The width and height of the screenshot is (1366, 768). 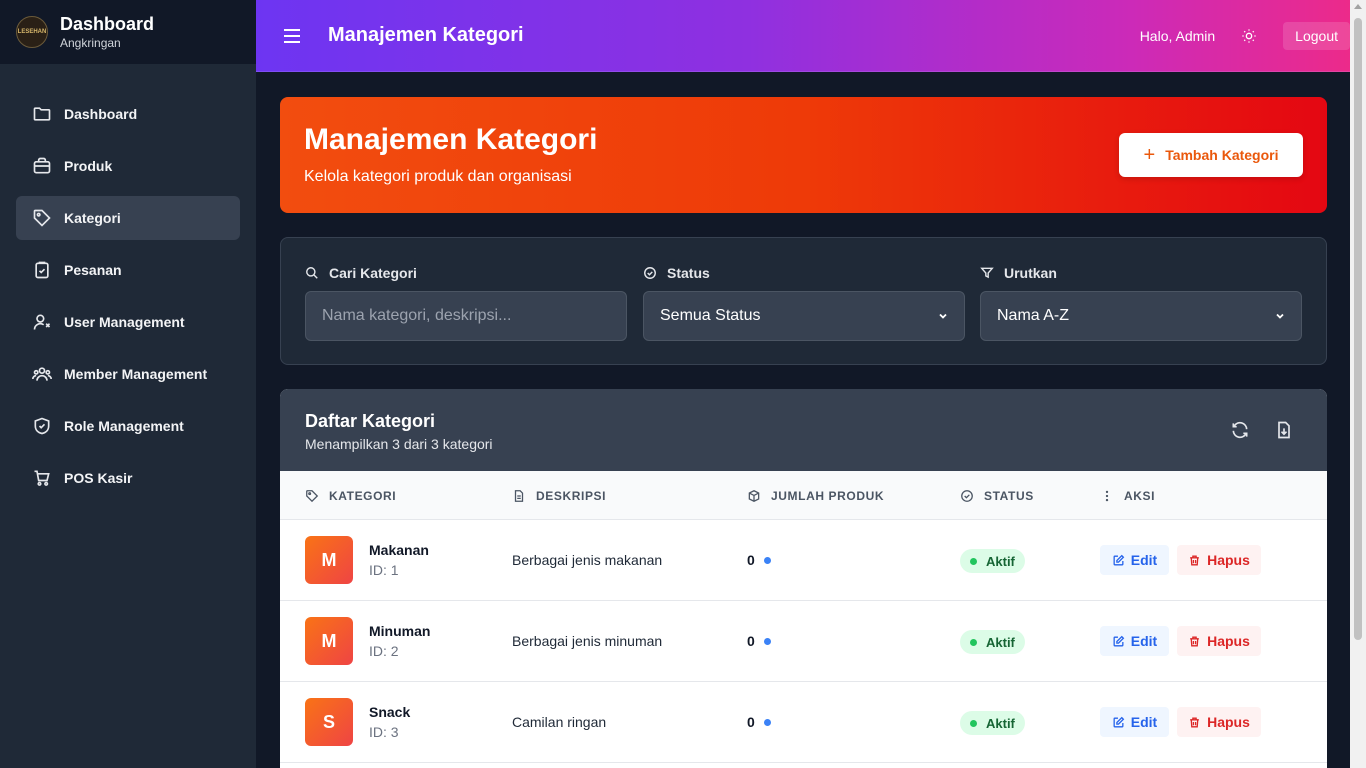 I want to click on logout-button: Logout, so click(x=1316, y=36).